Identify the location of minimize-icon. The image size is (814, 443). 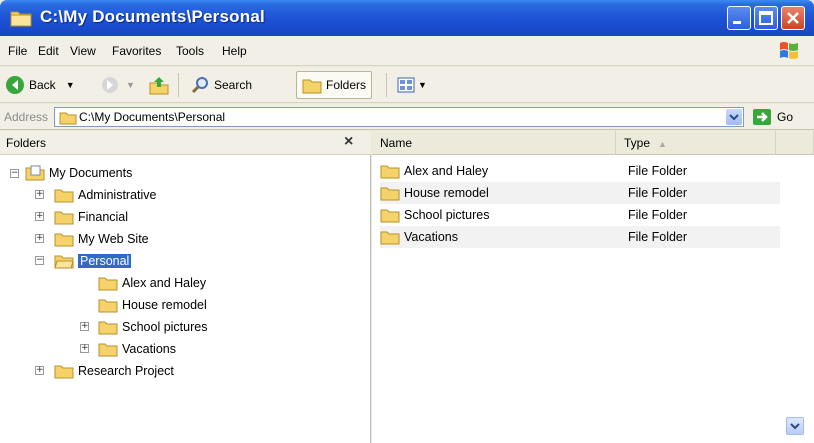
(737, 22).